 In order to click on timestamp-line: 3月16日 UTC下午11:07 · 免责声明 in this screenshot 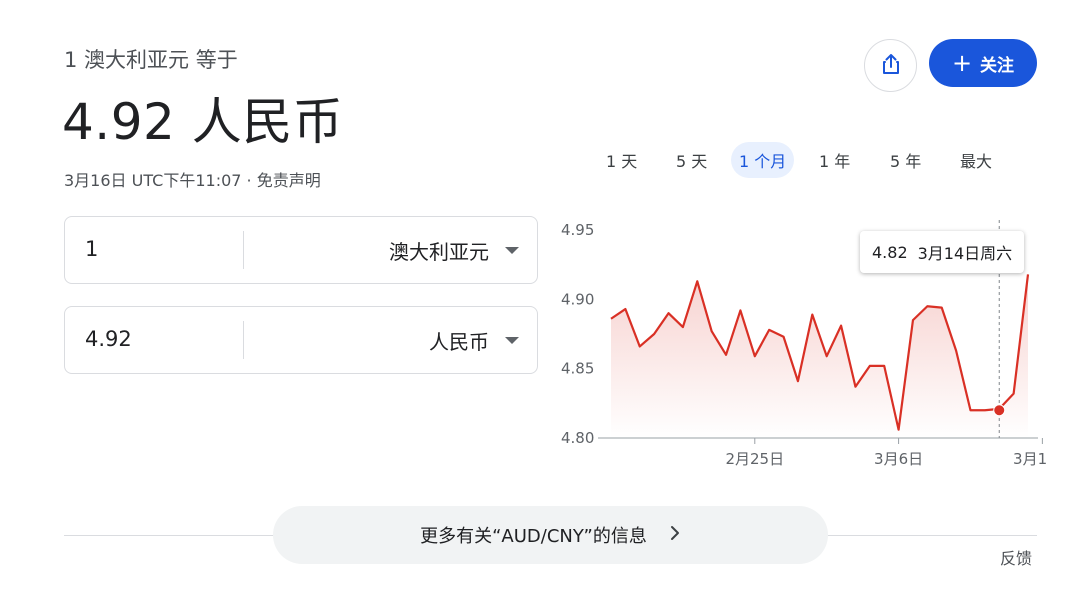, I will do `click(192, 179)`.